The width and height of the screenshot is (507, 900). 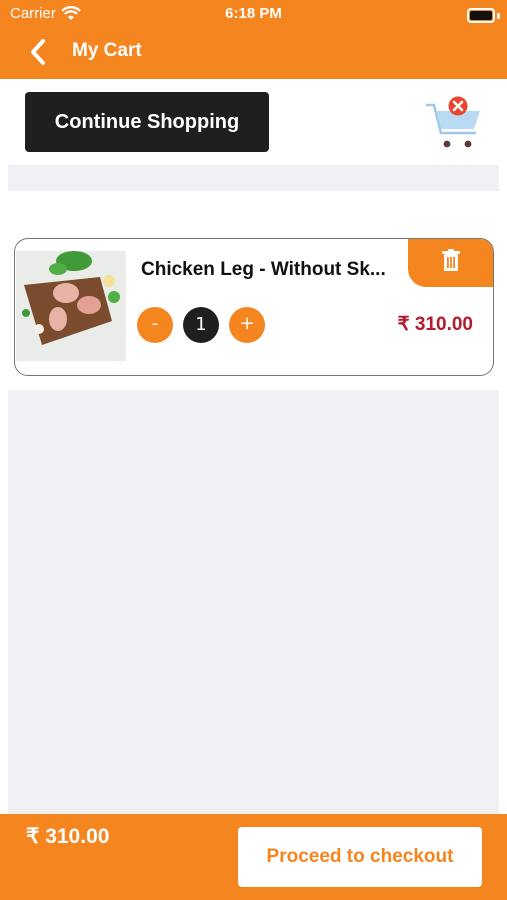 I want to click on status-bar: Carrier 6:18 PM, so click(x=253, y=15).